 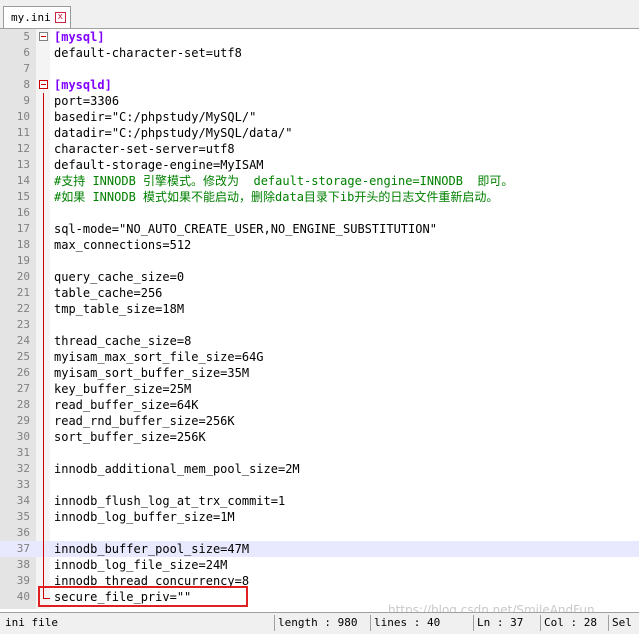 What do you see at coordinates (60, 17) in the screenshot?
I see `close-icon: x` at bounding box center [60, 17].